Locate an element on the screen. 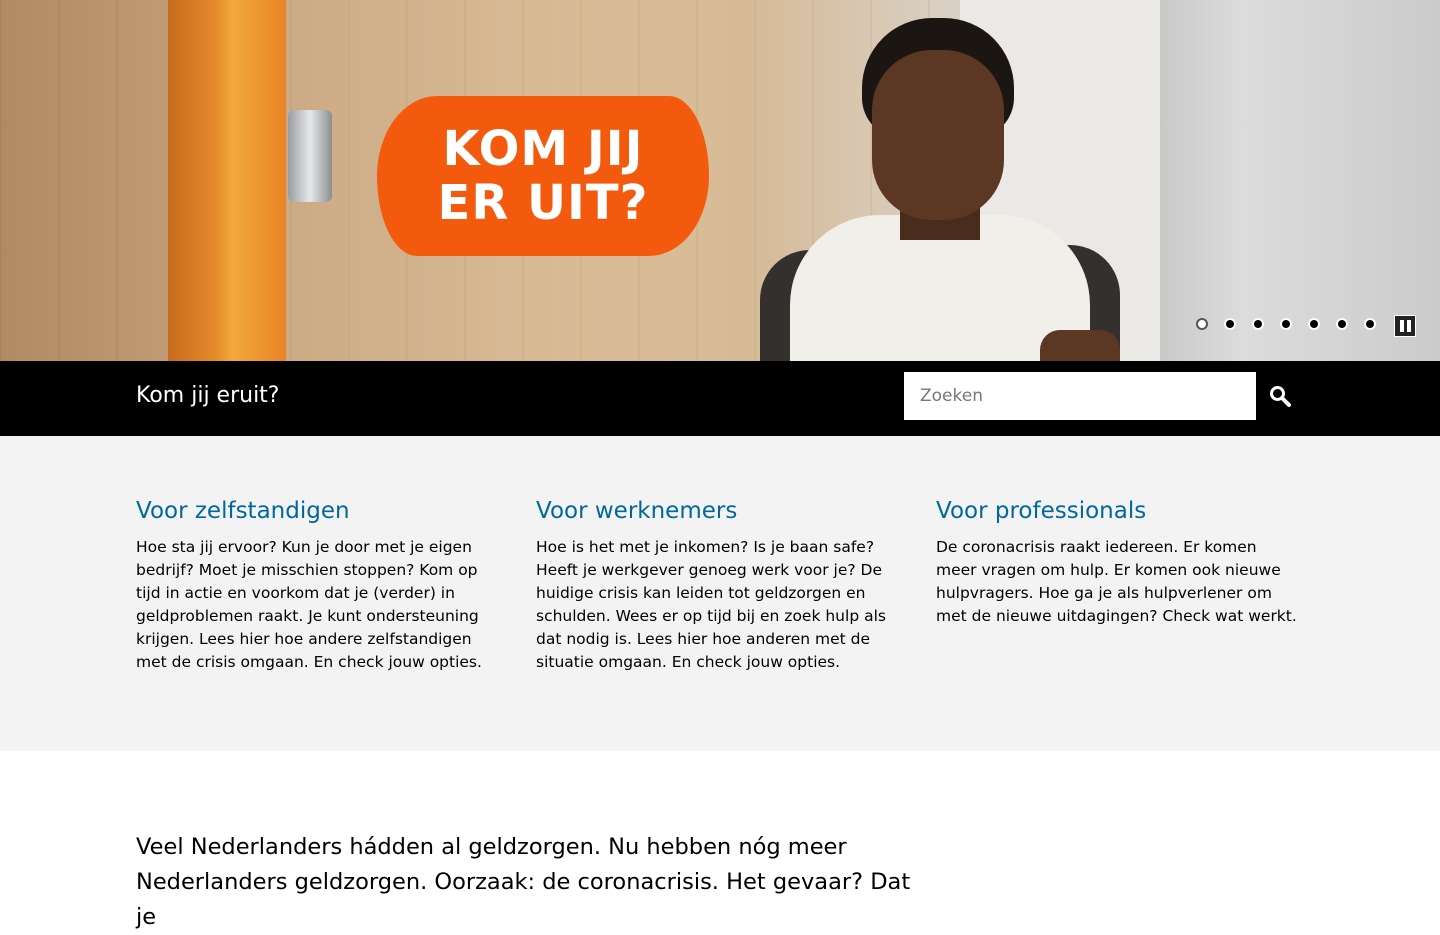 This screenshot has height=935, width=1440. card-title: Voor professionals is located at coordinates (1118, 511).